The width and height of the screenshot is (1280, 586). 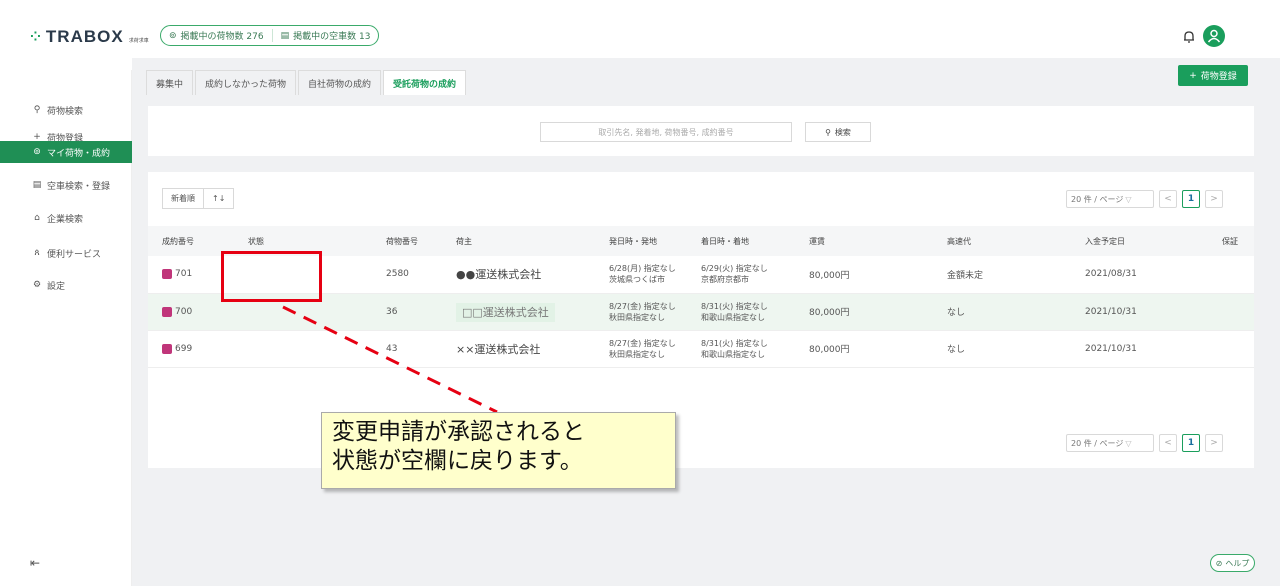 What do you see at coordinates (498, 274) in the screenshot?
I see `shipper-name: ●●運送株式会社` at bounding box center [498, 274].